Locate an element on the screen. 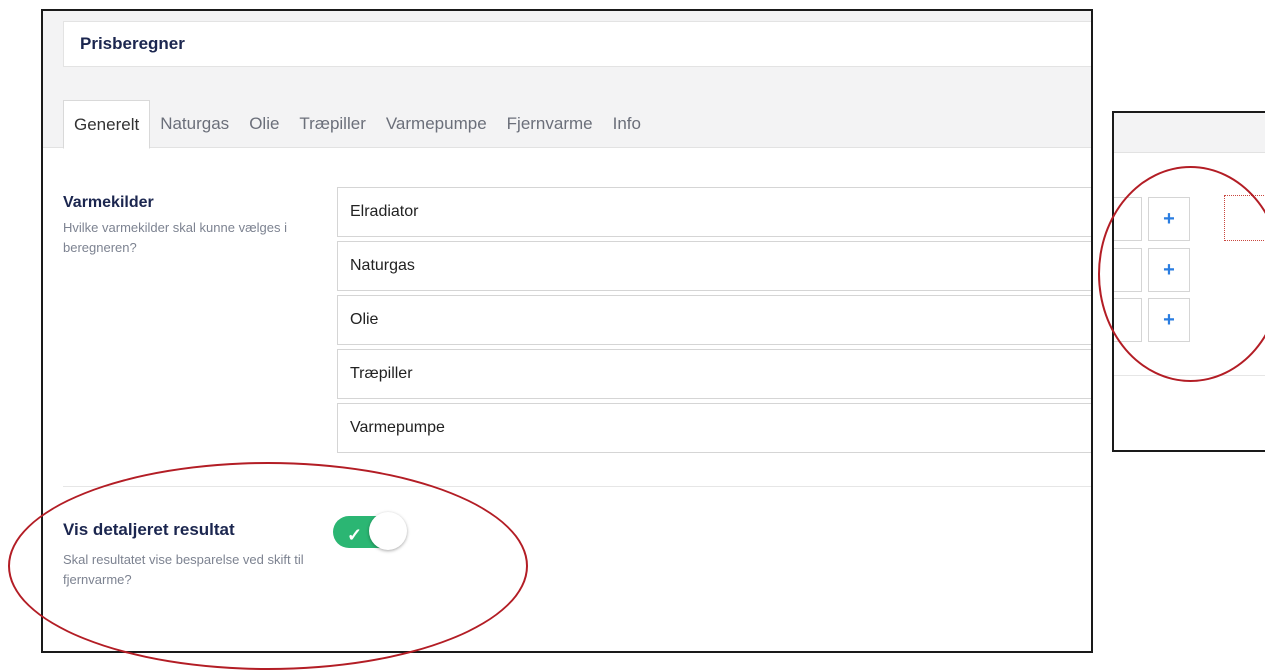 This screenshot has height=672, width=1265. property-label: Varmekilder is located at coordinates (108, 202).